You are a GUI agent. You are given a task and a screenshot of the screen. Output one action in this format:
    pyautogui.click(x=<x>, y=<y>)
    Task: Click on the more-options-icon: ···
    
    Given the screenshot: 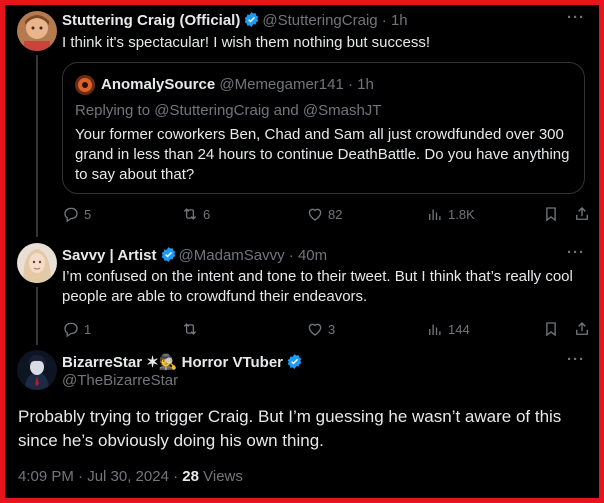 What is the action you would take?
    pyautogui.click(x=576, y=359)
    